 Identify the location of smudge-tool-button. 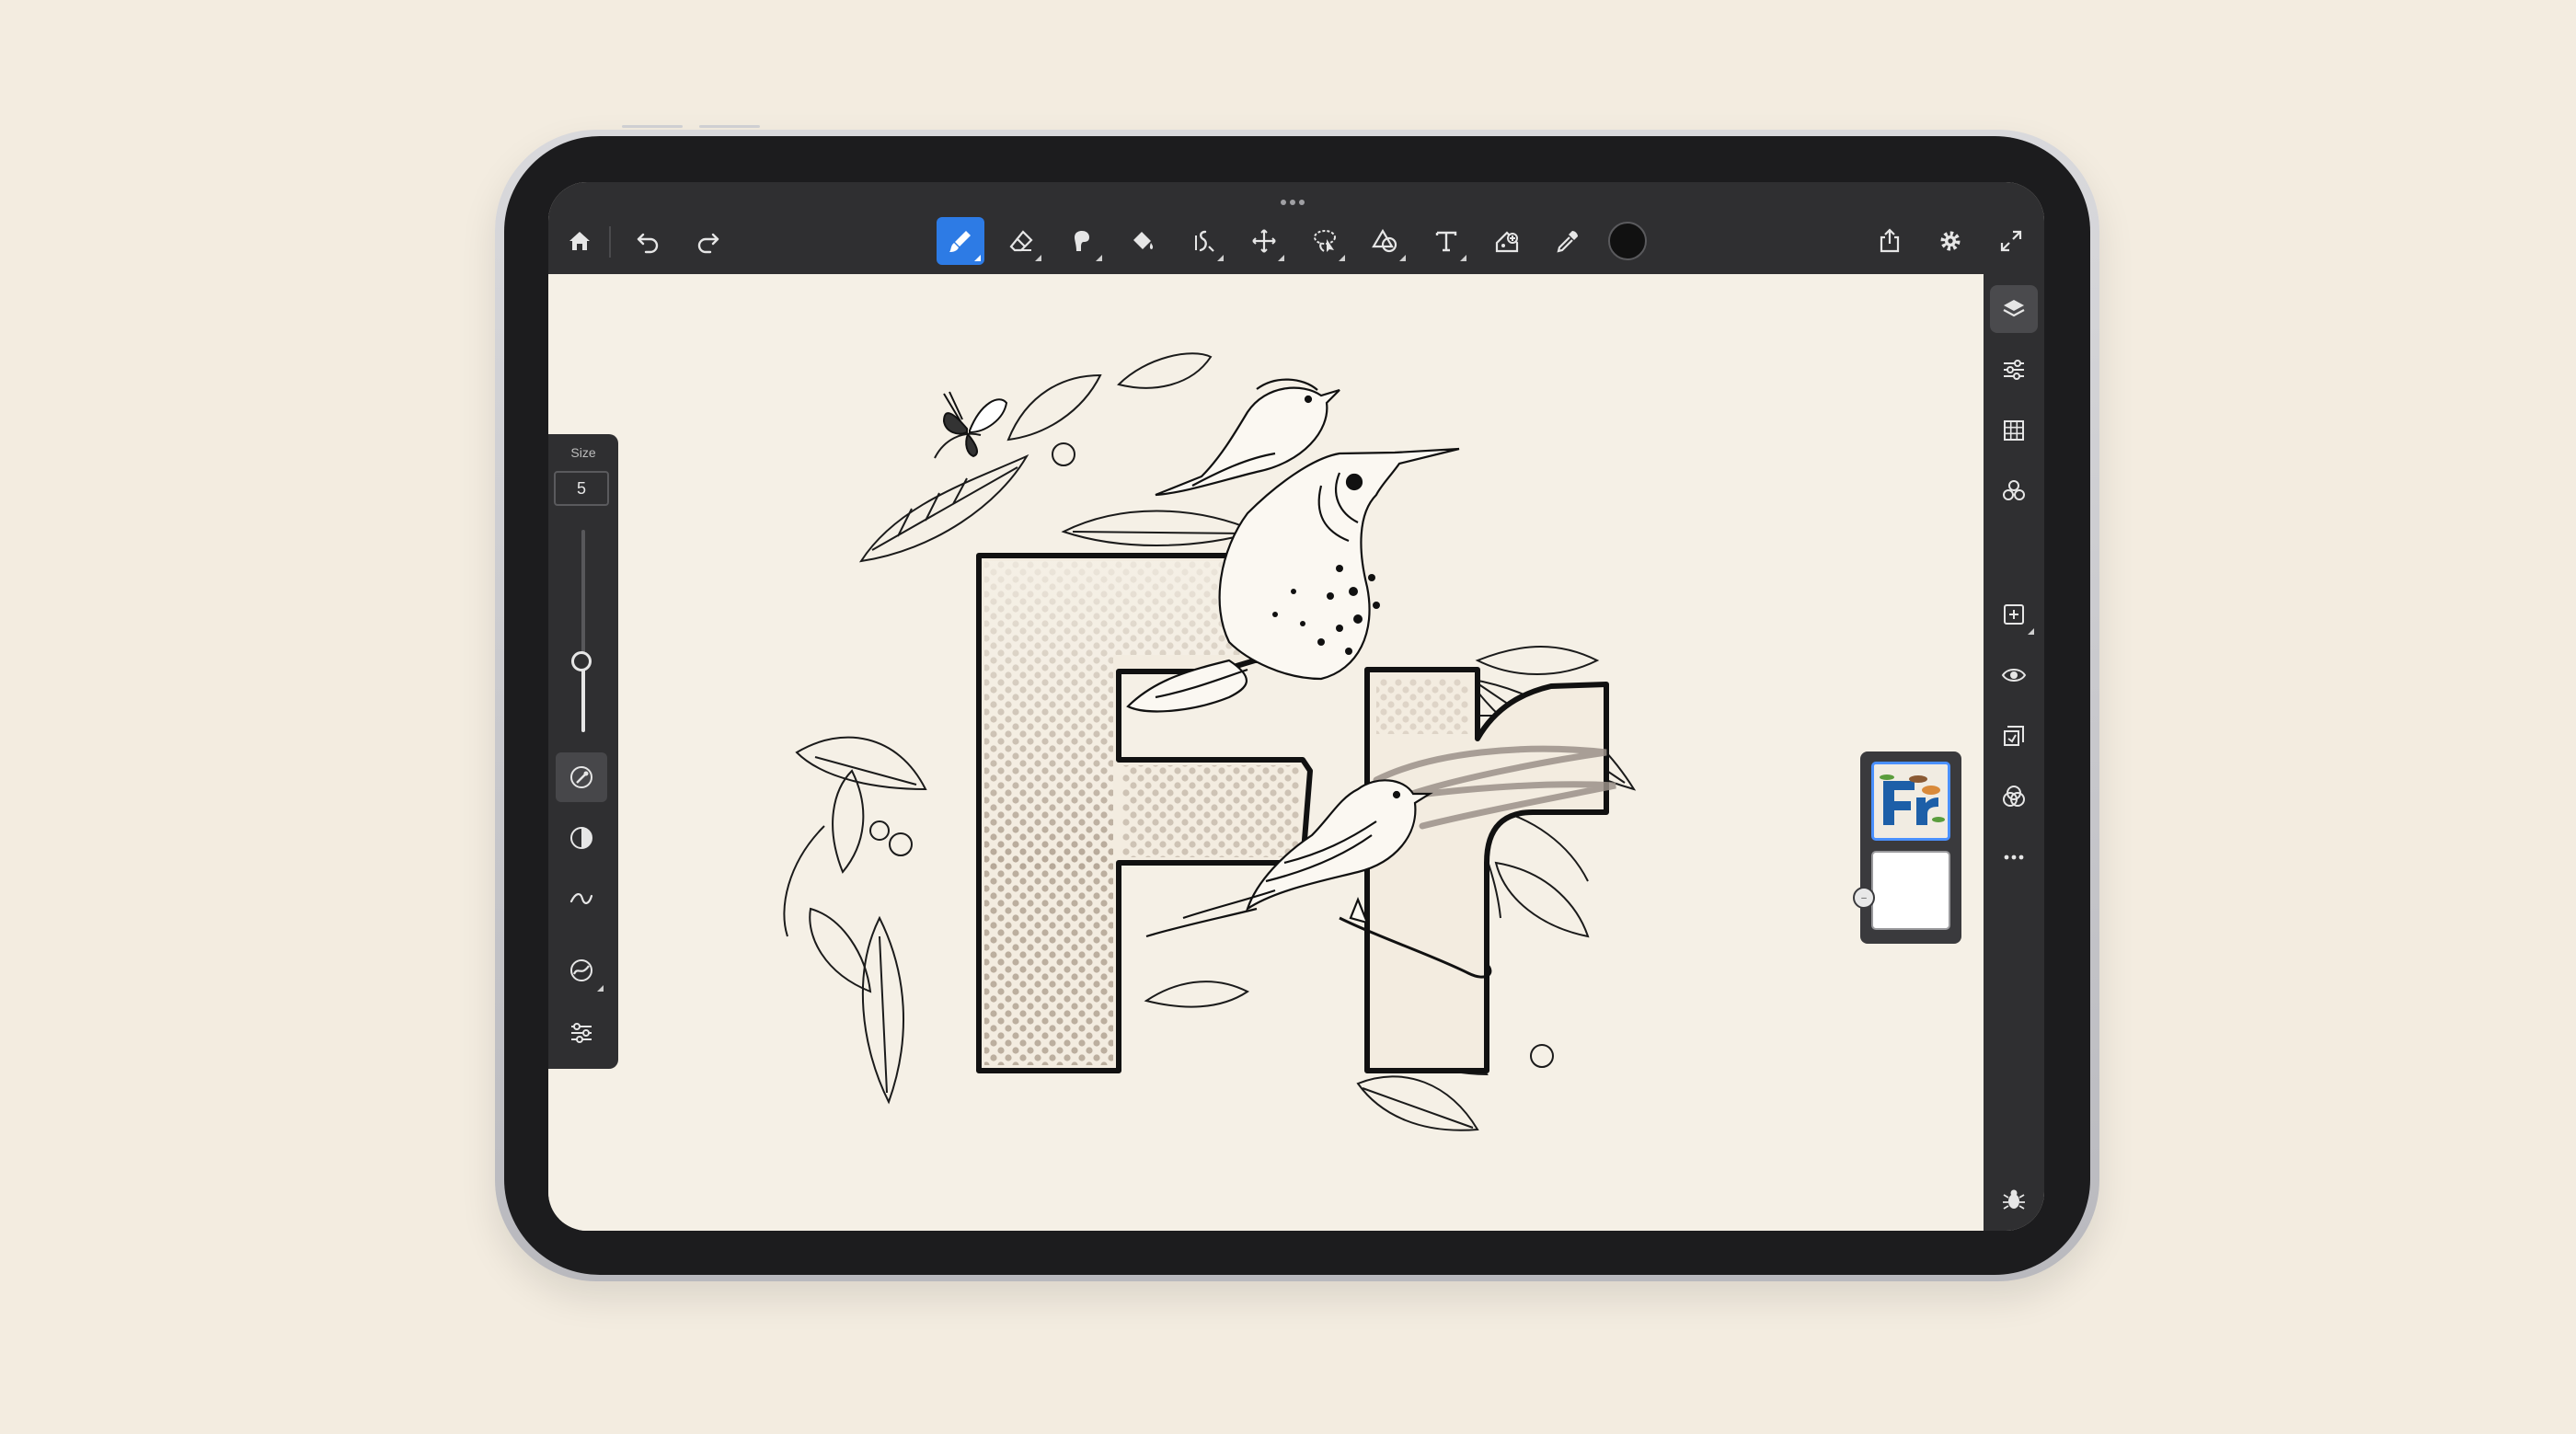
(1082, 241).